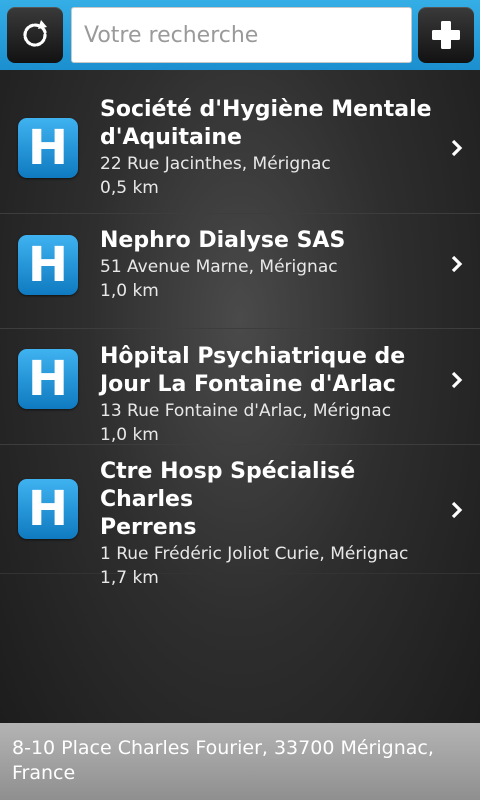 The height and width of the screenshot is (800, 480). Describe the element at coordinates (228, 499) in the screenshot. I see `result-title: Ctre Hosp Spécialisé Charles Perrens` at that location.